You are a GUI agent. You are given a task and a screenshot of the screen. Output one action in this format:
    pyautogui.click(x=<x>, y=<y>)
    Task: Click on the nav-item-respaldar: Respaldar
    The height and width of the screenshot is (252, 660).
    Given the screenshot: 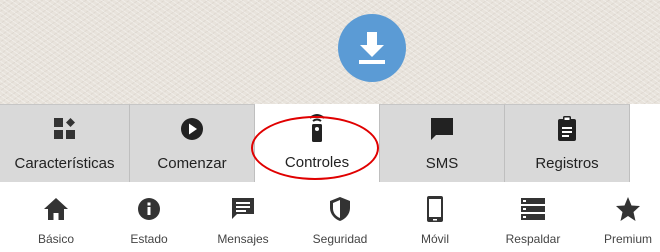 What is the action you would take?
    pyautogui.click(x=533, y=217)
    